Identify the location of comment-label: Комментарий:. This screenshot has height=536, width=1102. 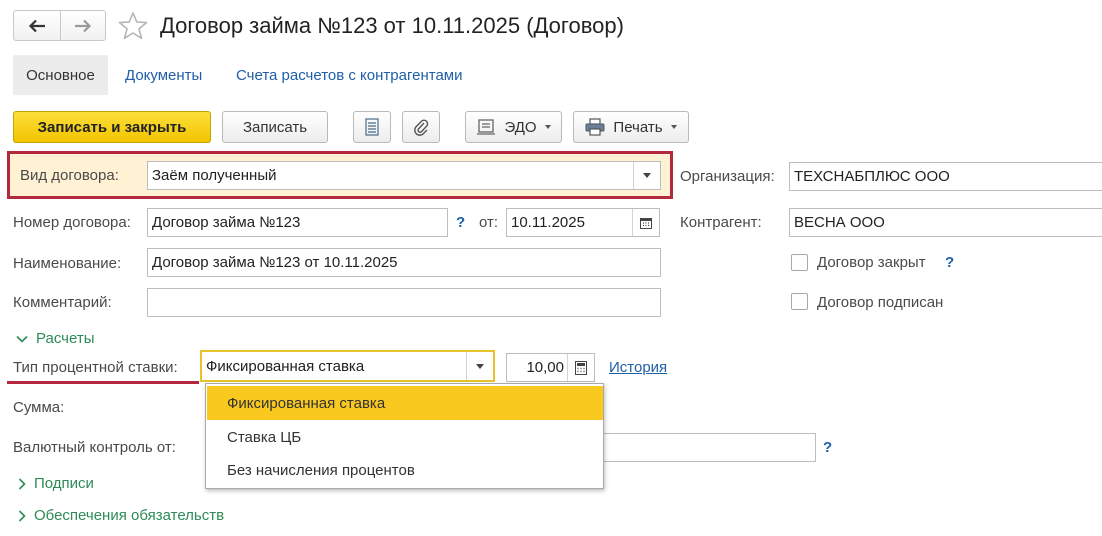
(62, 302).